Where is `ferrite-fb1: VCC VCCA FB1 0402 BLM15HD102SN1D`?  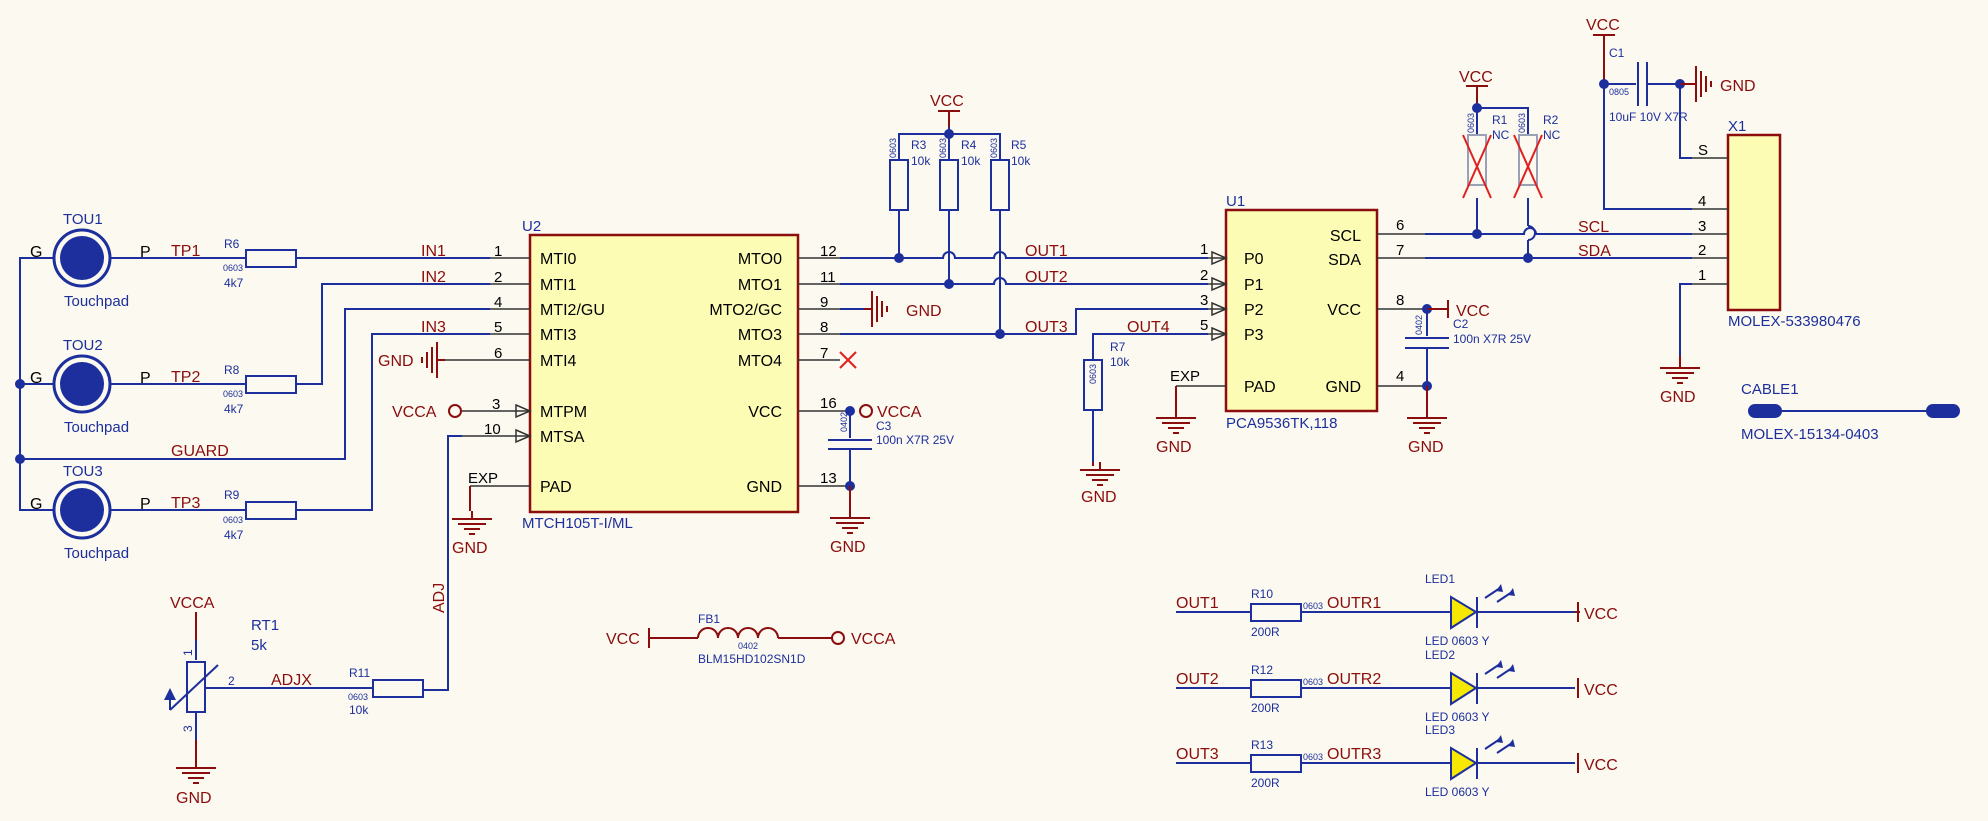 ferrite-fb1: VCC VCCA FB1 0402 BLM15HD102SN1D is located at coordinates (751, 639).